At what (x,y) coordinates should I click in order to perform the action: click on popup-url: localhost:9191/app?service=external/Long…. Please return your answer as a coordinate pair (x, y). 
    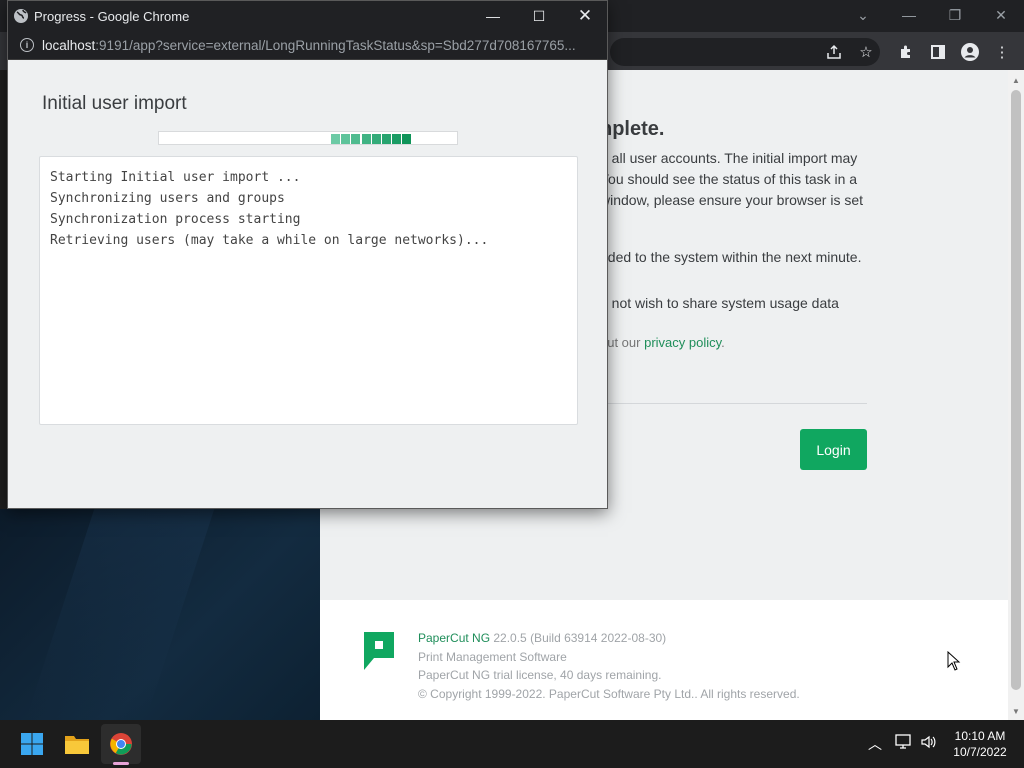
    Looking at the image, I should click on (322, 45).